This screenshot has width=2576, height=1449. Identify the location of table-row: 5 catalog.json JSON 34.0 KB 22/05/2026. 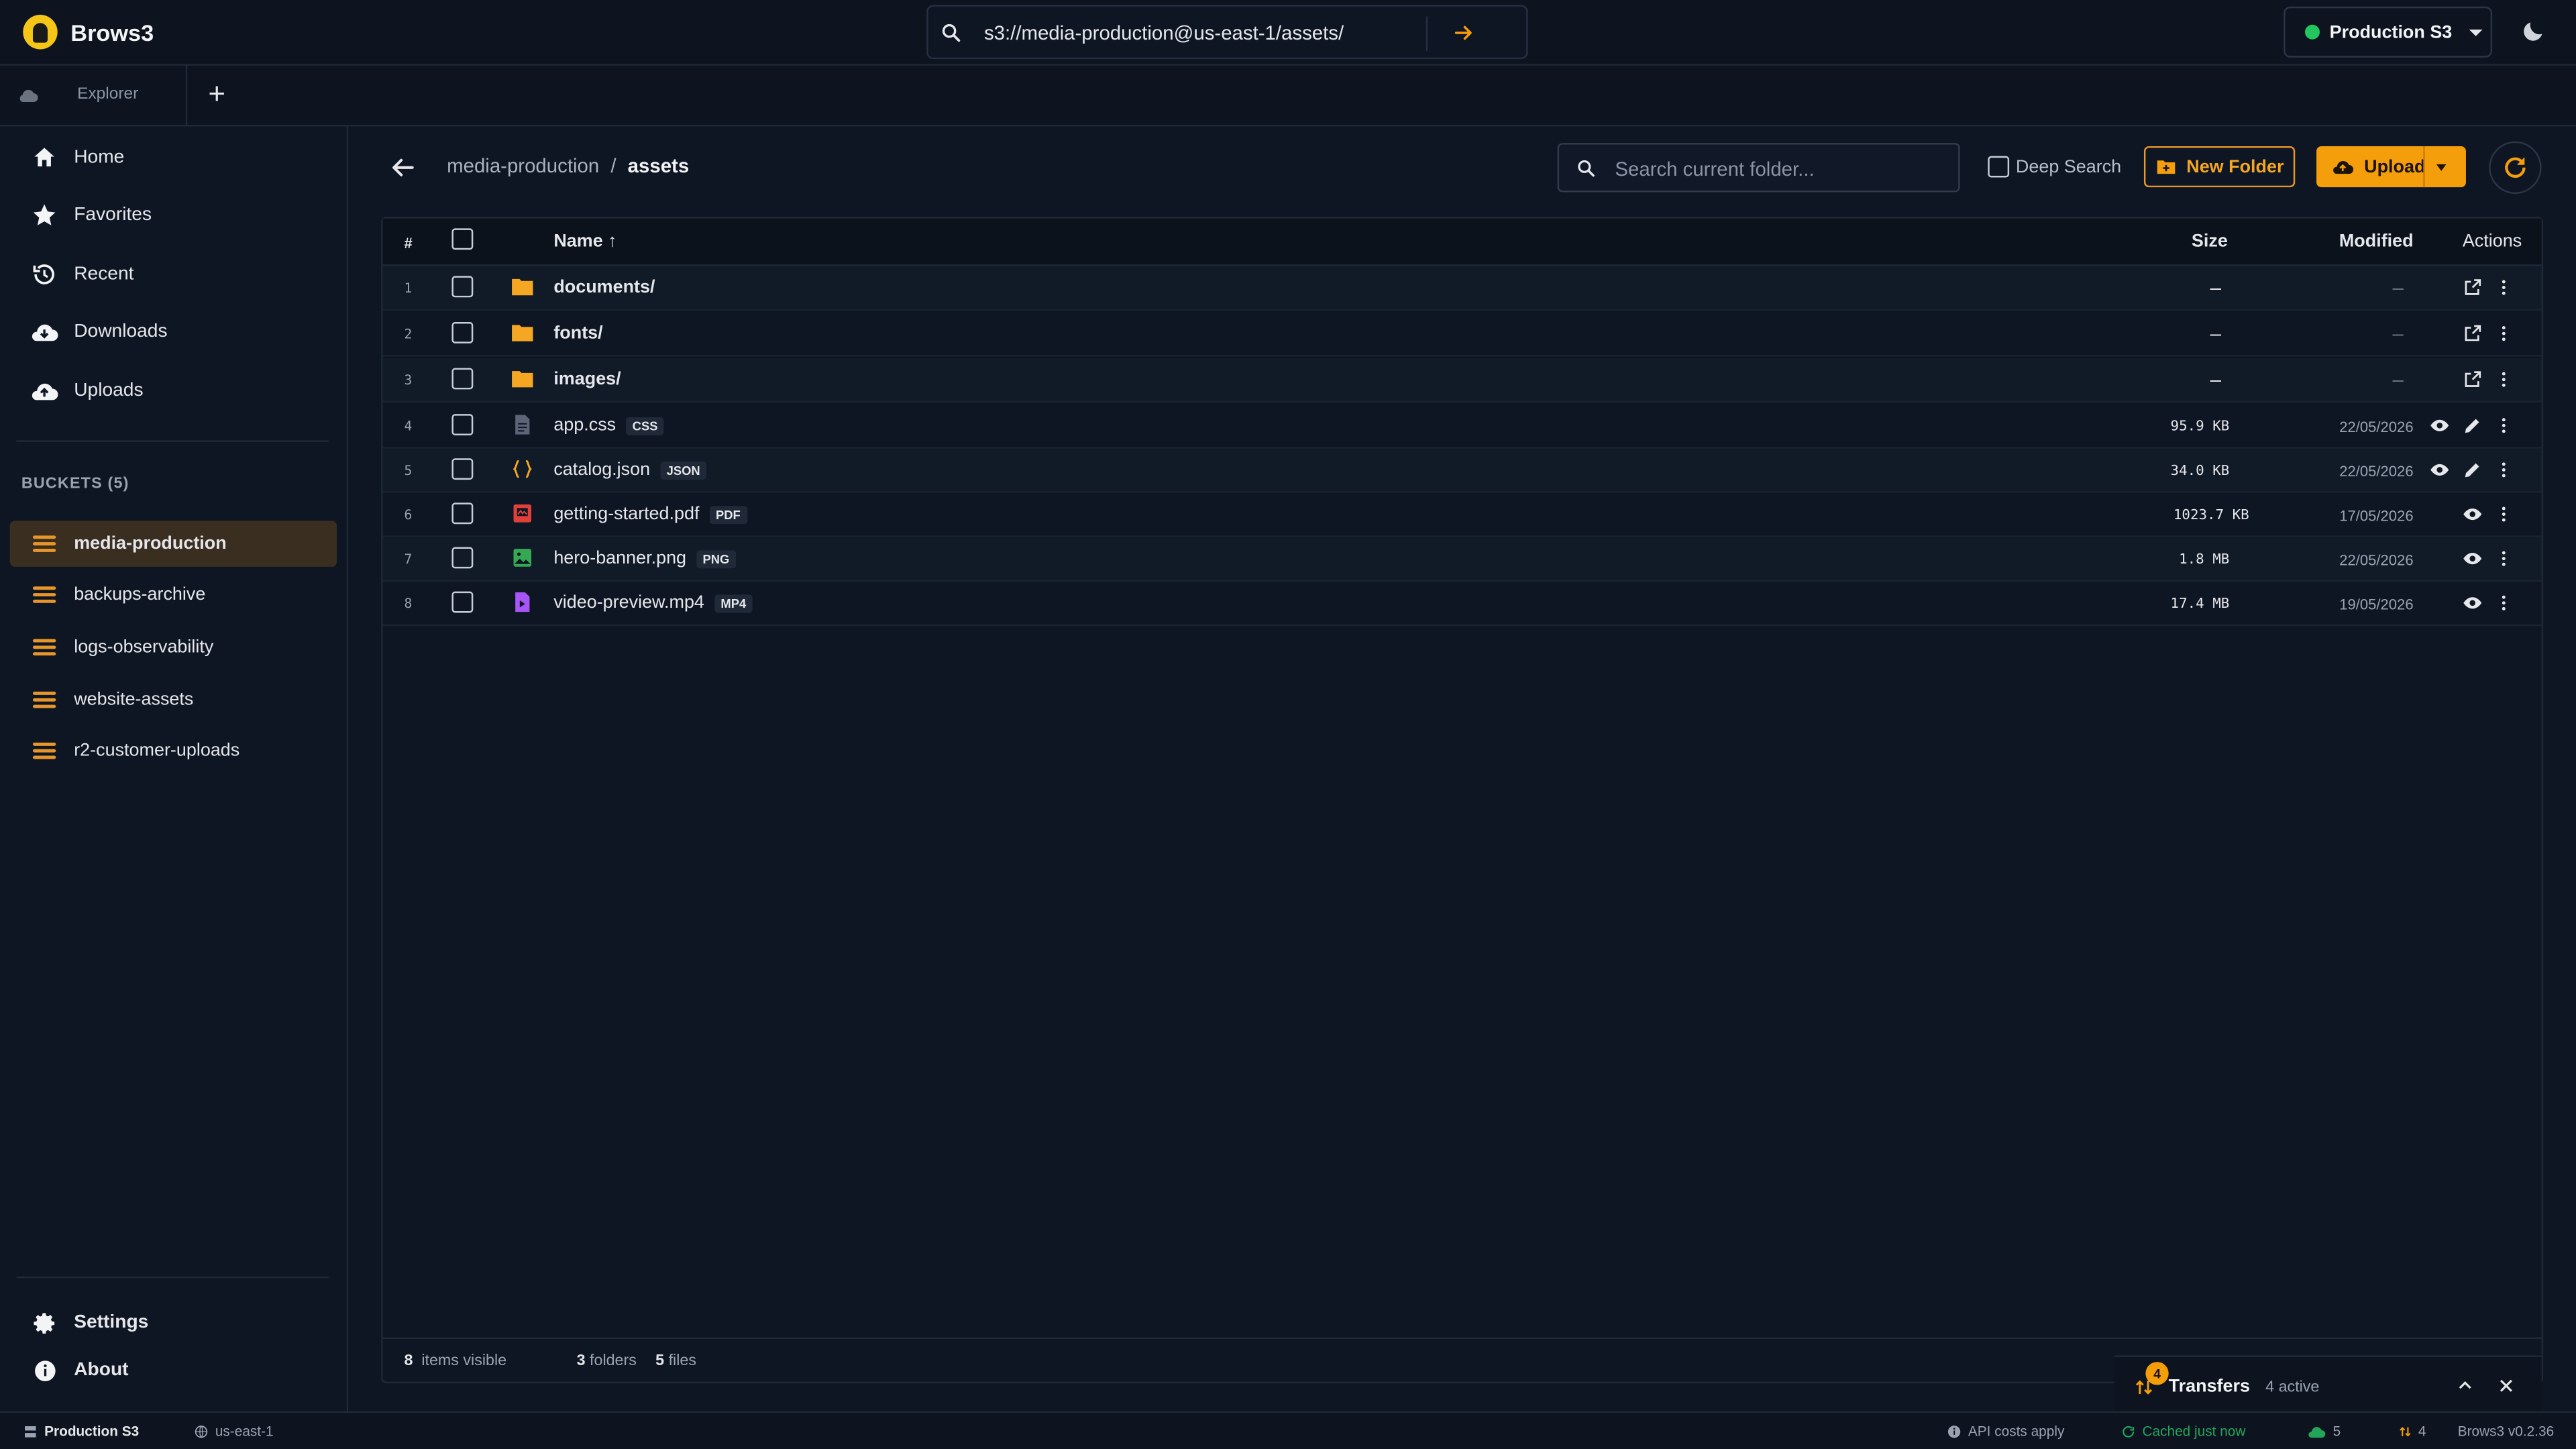
(1462, 470).